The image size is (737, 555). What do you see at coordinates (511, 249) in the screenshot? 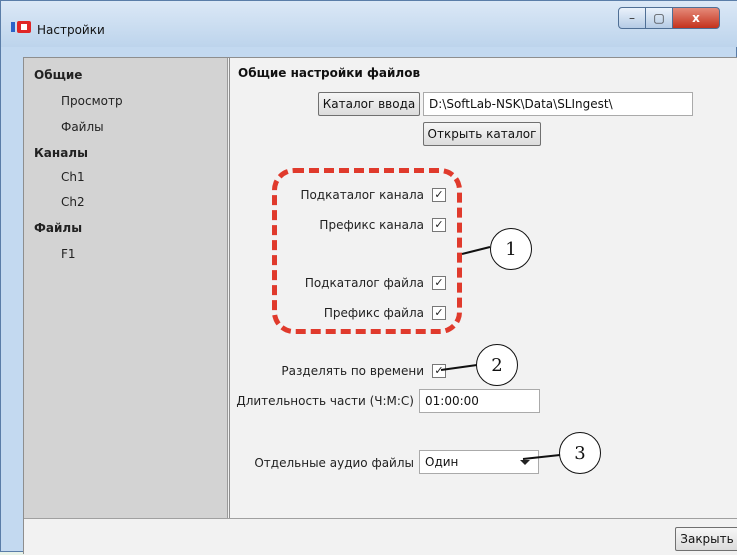
I see `callout-1: 1` at bounding box center [511, 249].